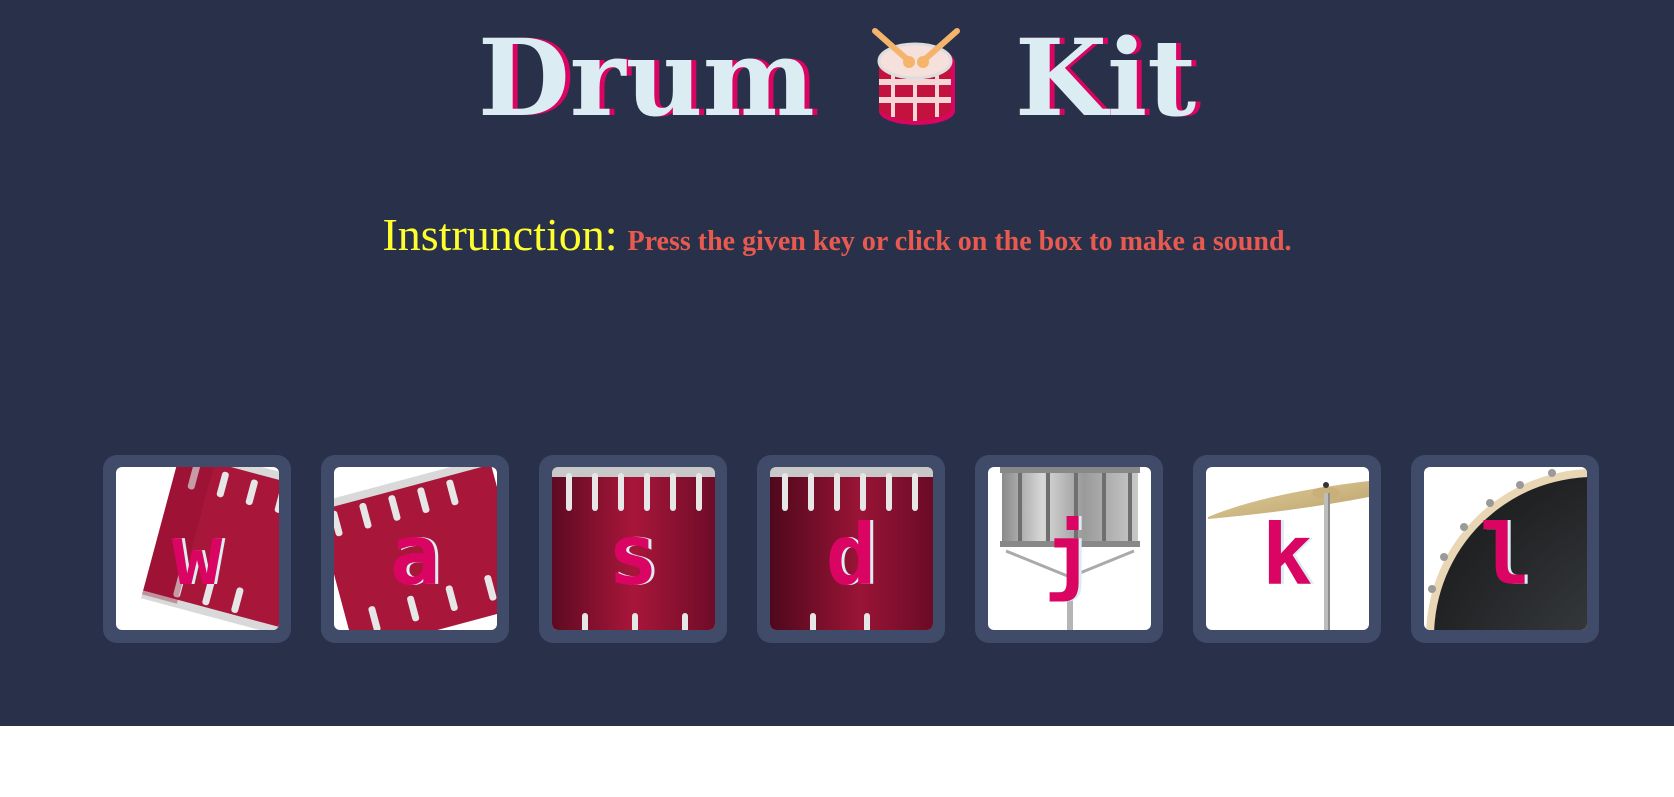 Image resolution: width=1674 pixels, height=797 pixels. I want to click on drum-pad-w: w, so click(197, 549).